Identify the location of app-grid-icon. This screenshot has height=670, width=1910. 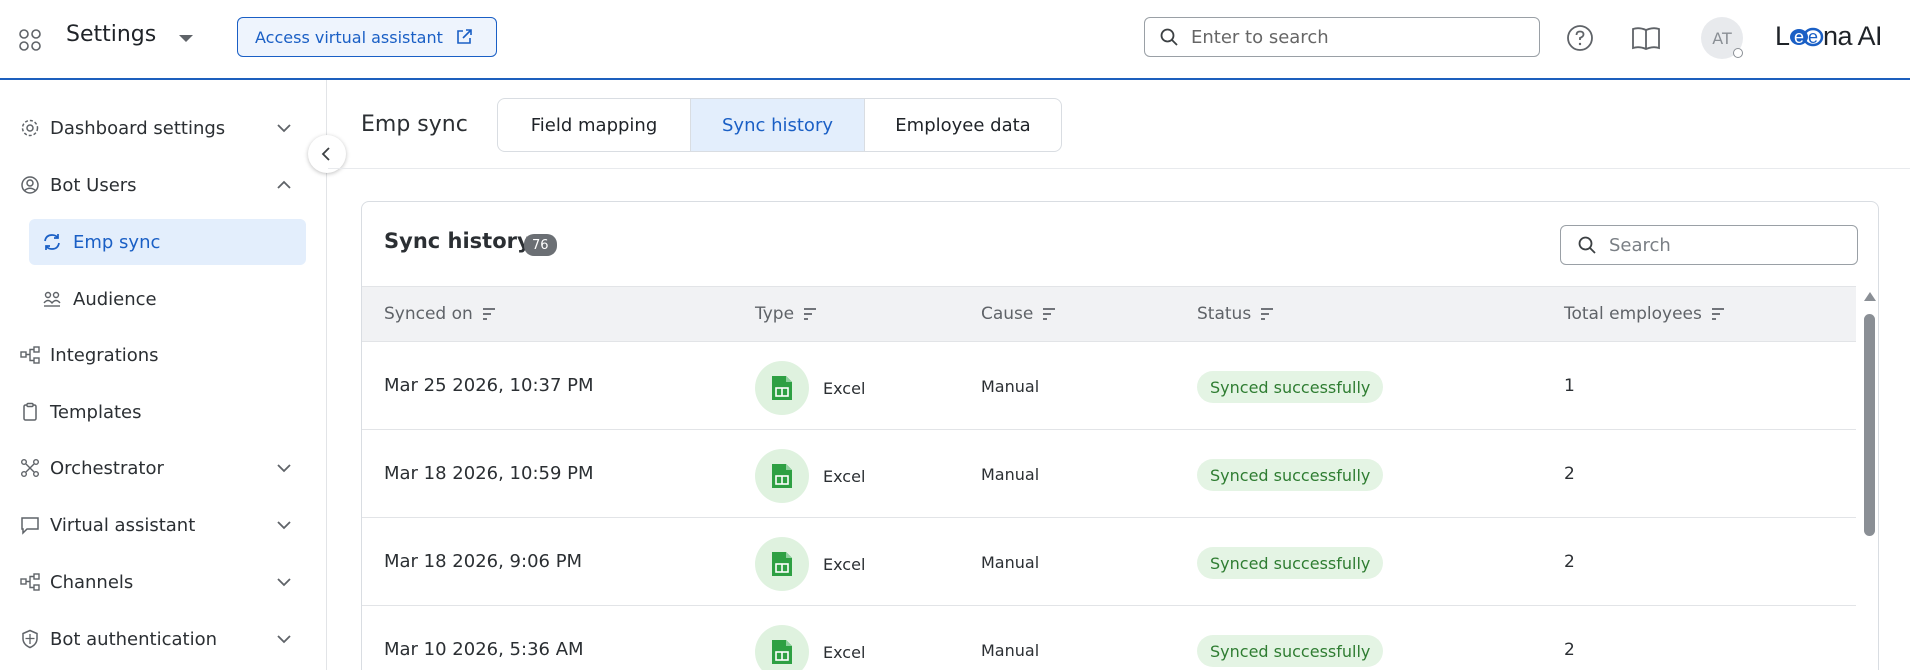
(30, 40).